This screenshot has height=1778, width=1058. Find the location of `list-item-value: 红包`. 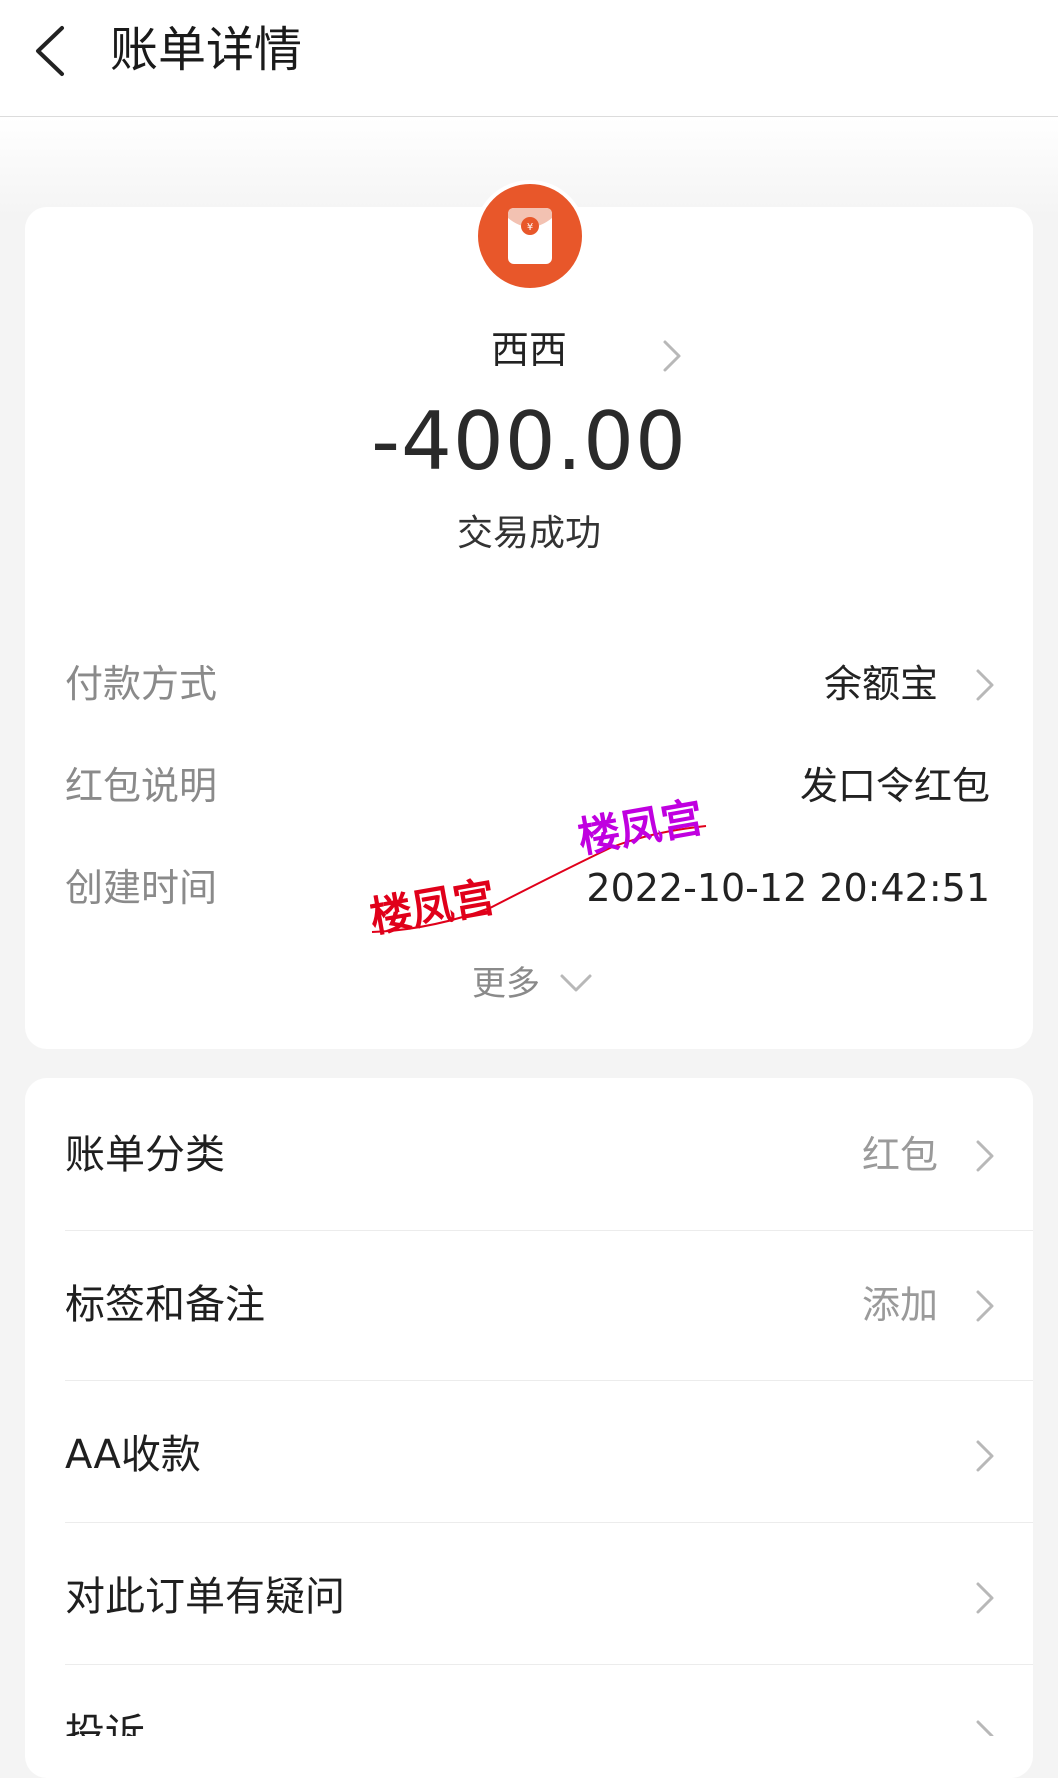

list-item-value: 红包 is located at coordinates (899, 1155).